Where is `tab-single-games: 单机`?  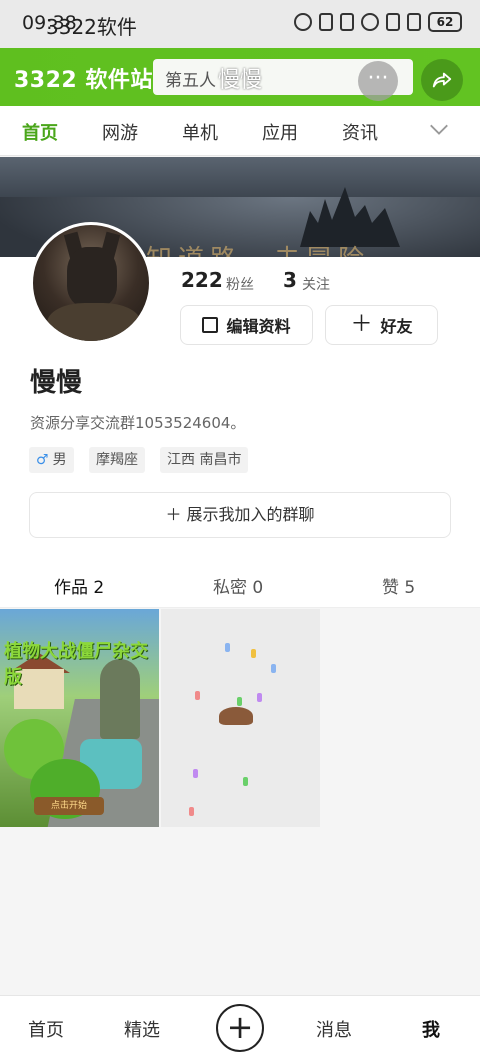 tab-single-games: 单机 is located at coordinates (200, 132).